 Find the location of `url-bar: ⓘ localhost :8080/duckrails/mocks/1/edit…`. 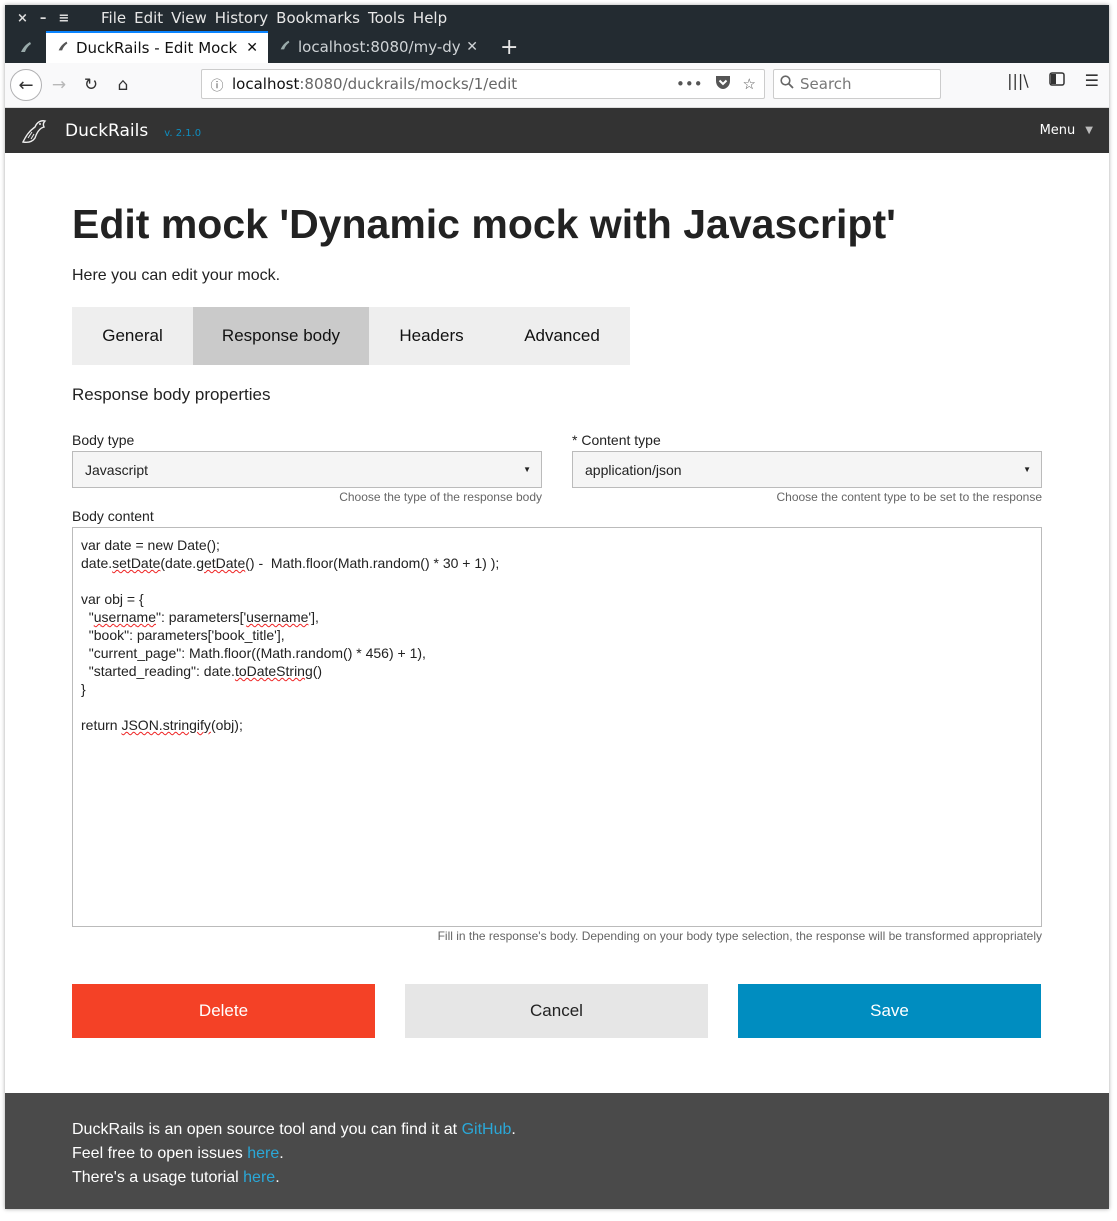

url-bar: ⓘ localhost :8080/duckrails/mocks/1/edit… is located at coordinates (483, 84).